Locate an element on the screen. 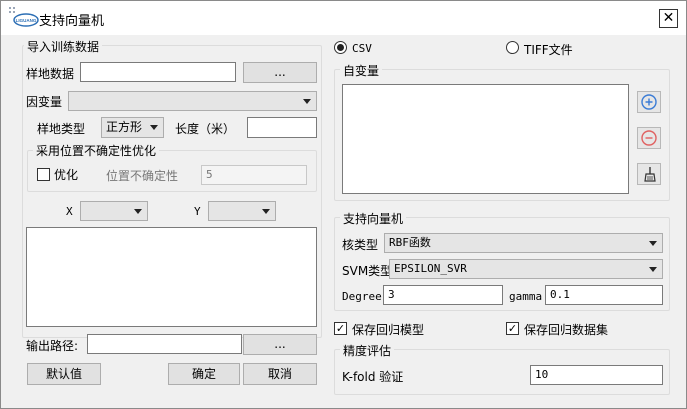 This screenshot has height=409, width=687. minus-circle-icon is located at coordinates (649, 138).